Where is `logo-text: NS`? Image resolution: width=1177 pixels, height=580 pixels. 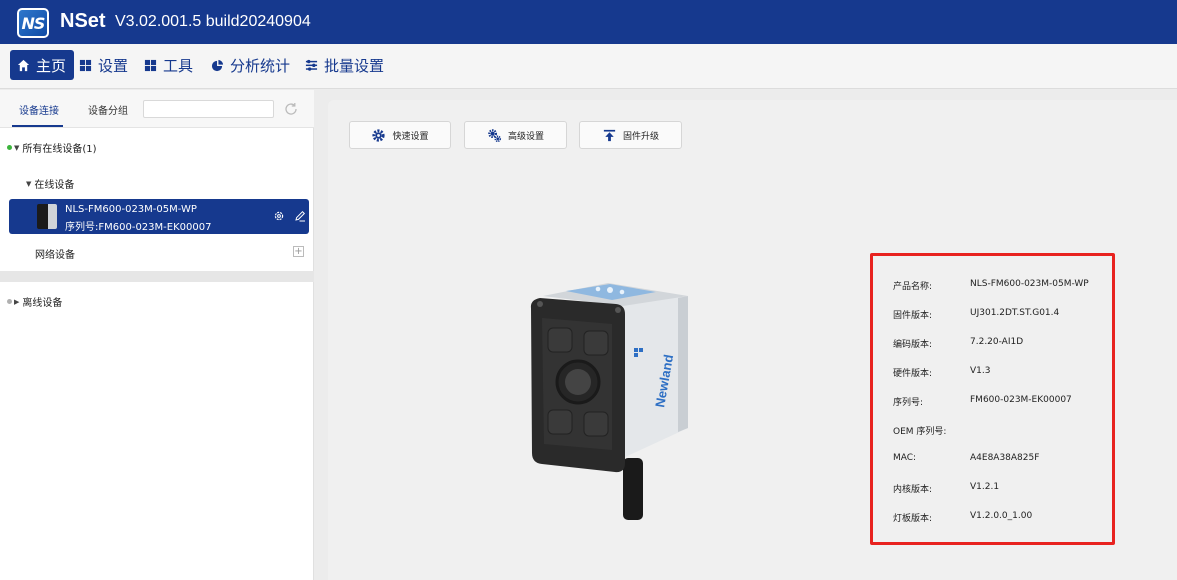 logo-text: NS is located at coordinates (33, 23).